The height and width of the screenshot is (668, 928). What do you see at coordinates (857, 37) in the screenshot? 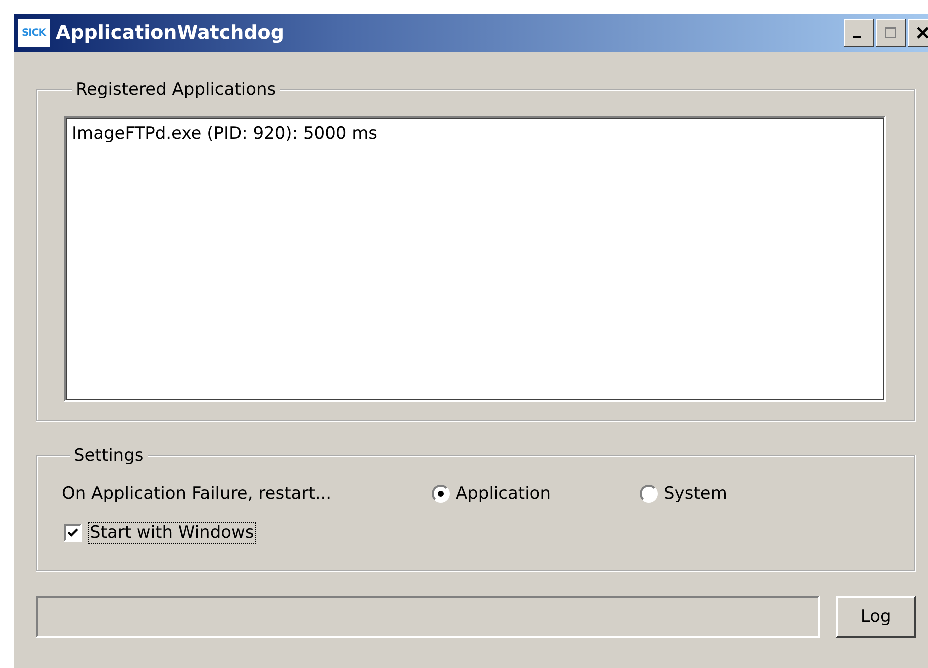
I see `minimize-icon` at bounding box center [857, 37].